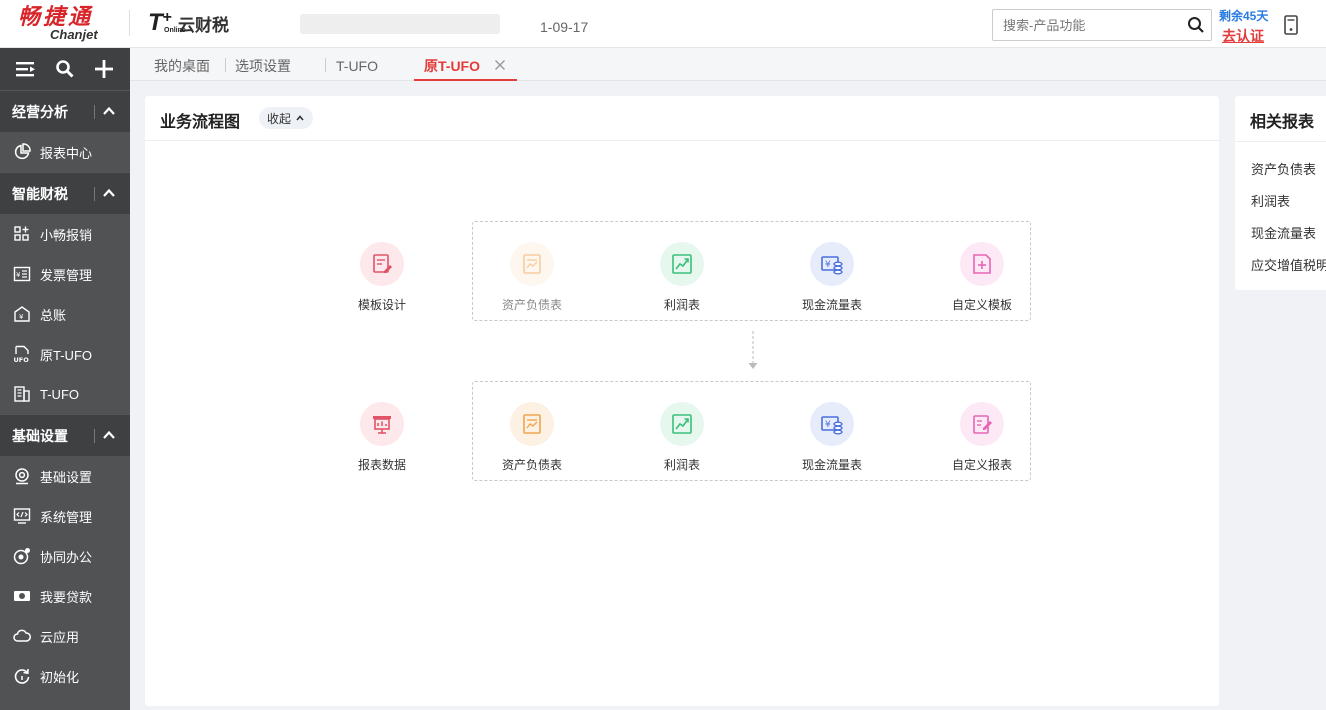 The height and width of the screenshot is (710, 1326). What do you see at coordinates (1283, 168) in the screenshot?
I see `related-report-link: 资产负债表` at bounding box center [1283, 168].